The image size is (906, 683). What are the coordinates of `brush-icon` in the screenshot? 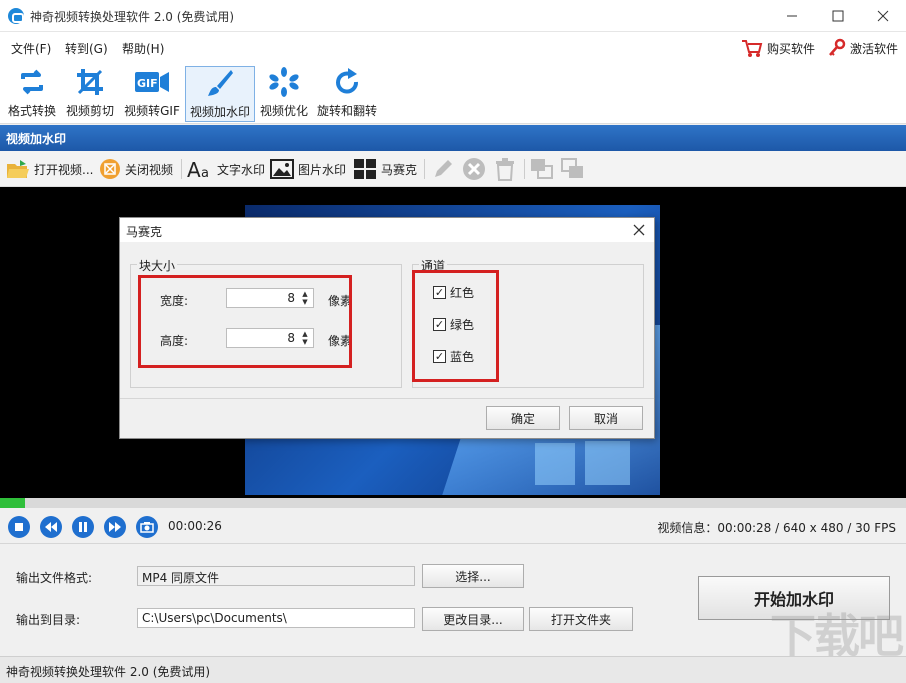 It's located at (220, 83).